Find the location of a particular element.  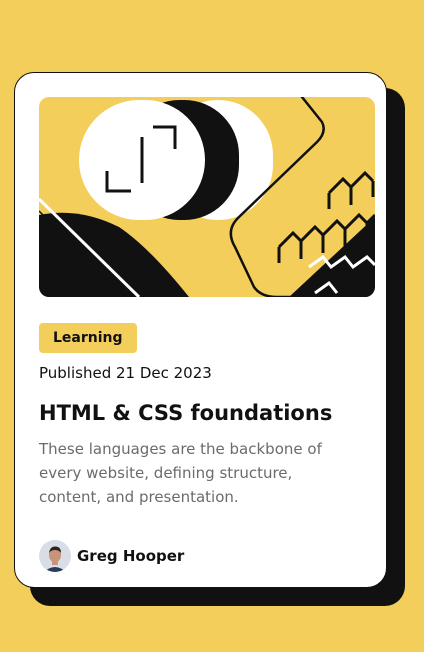

published-date: Published 21 Dec 2023 is located at coordinates (125, 373).